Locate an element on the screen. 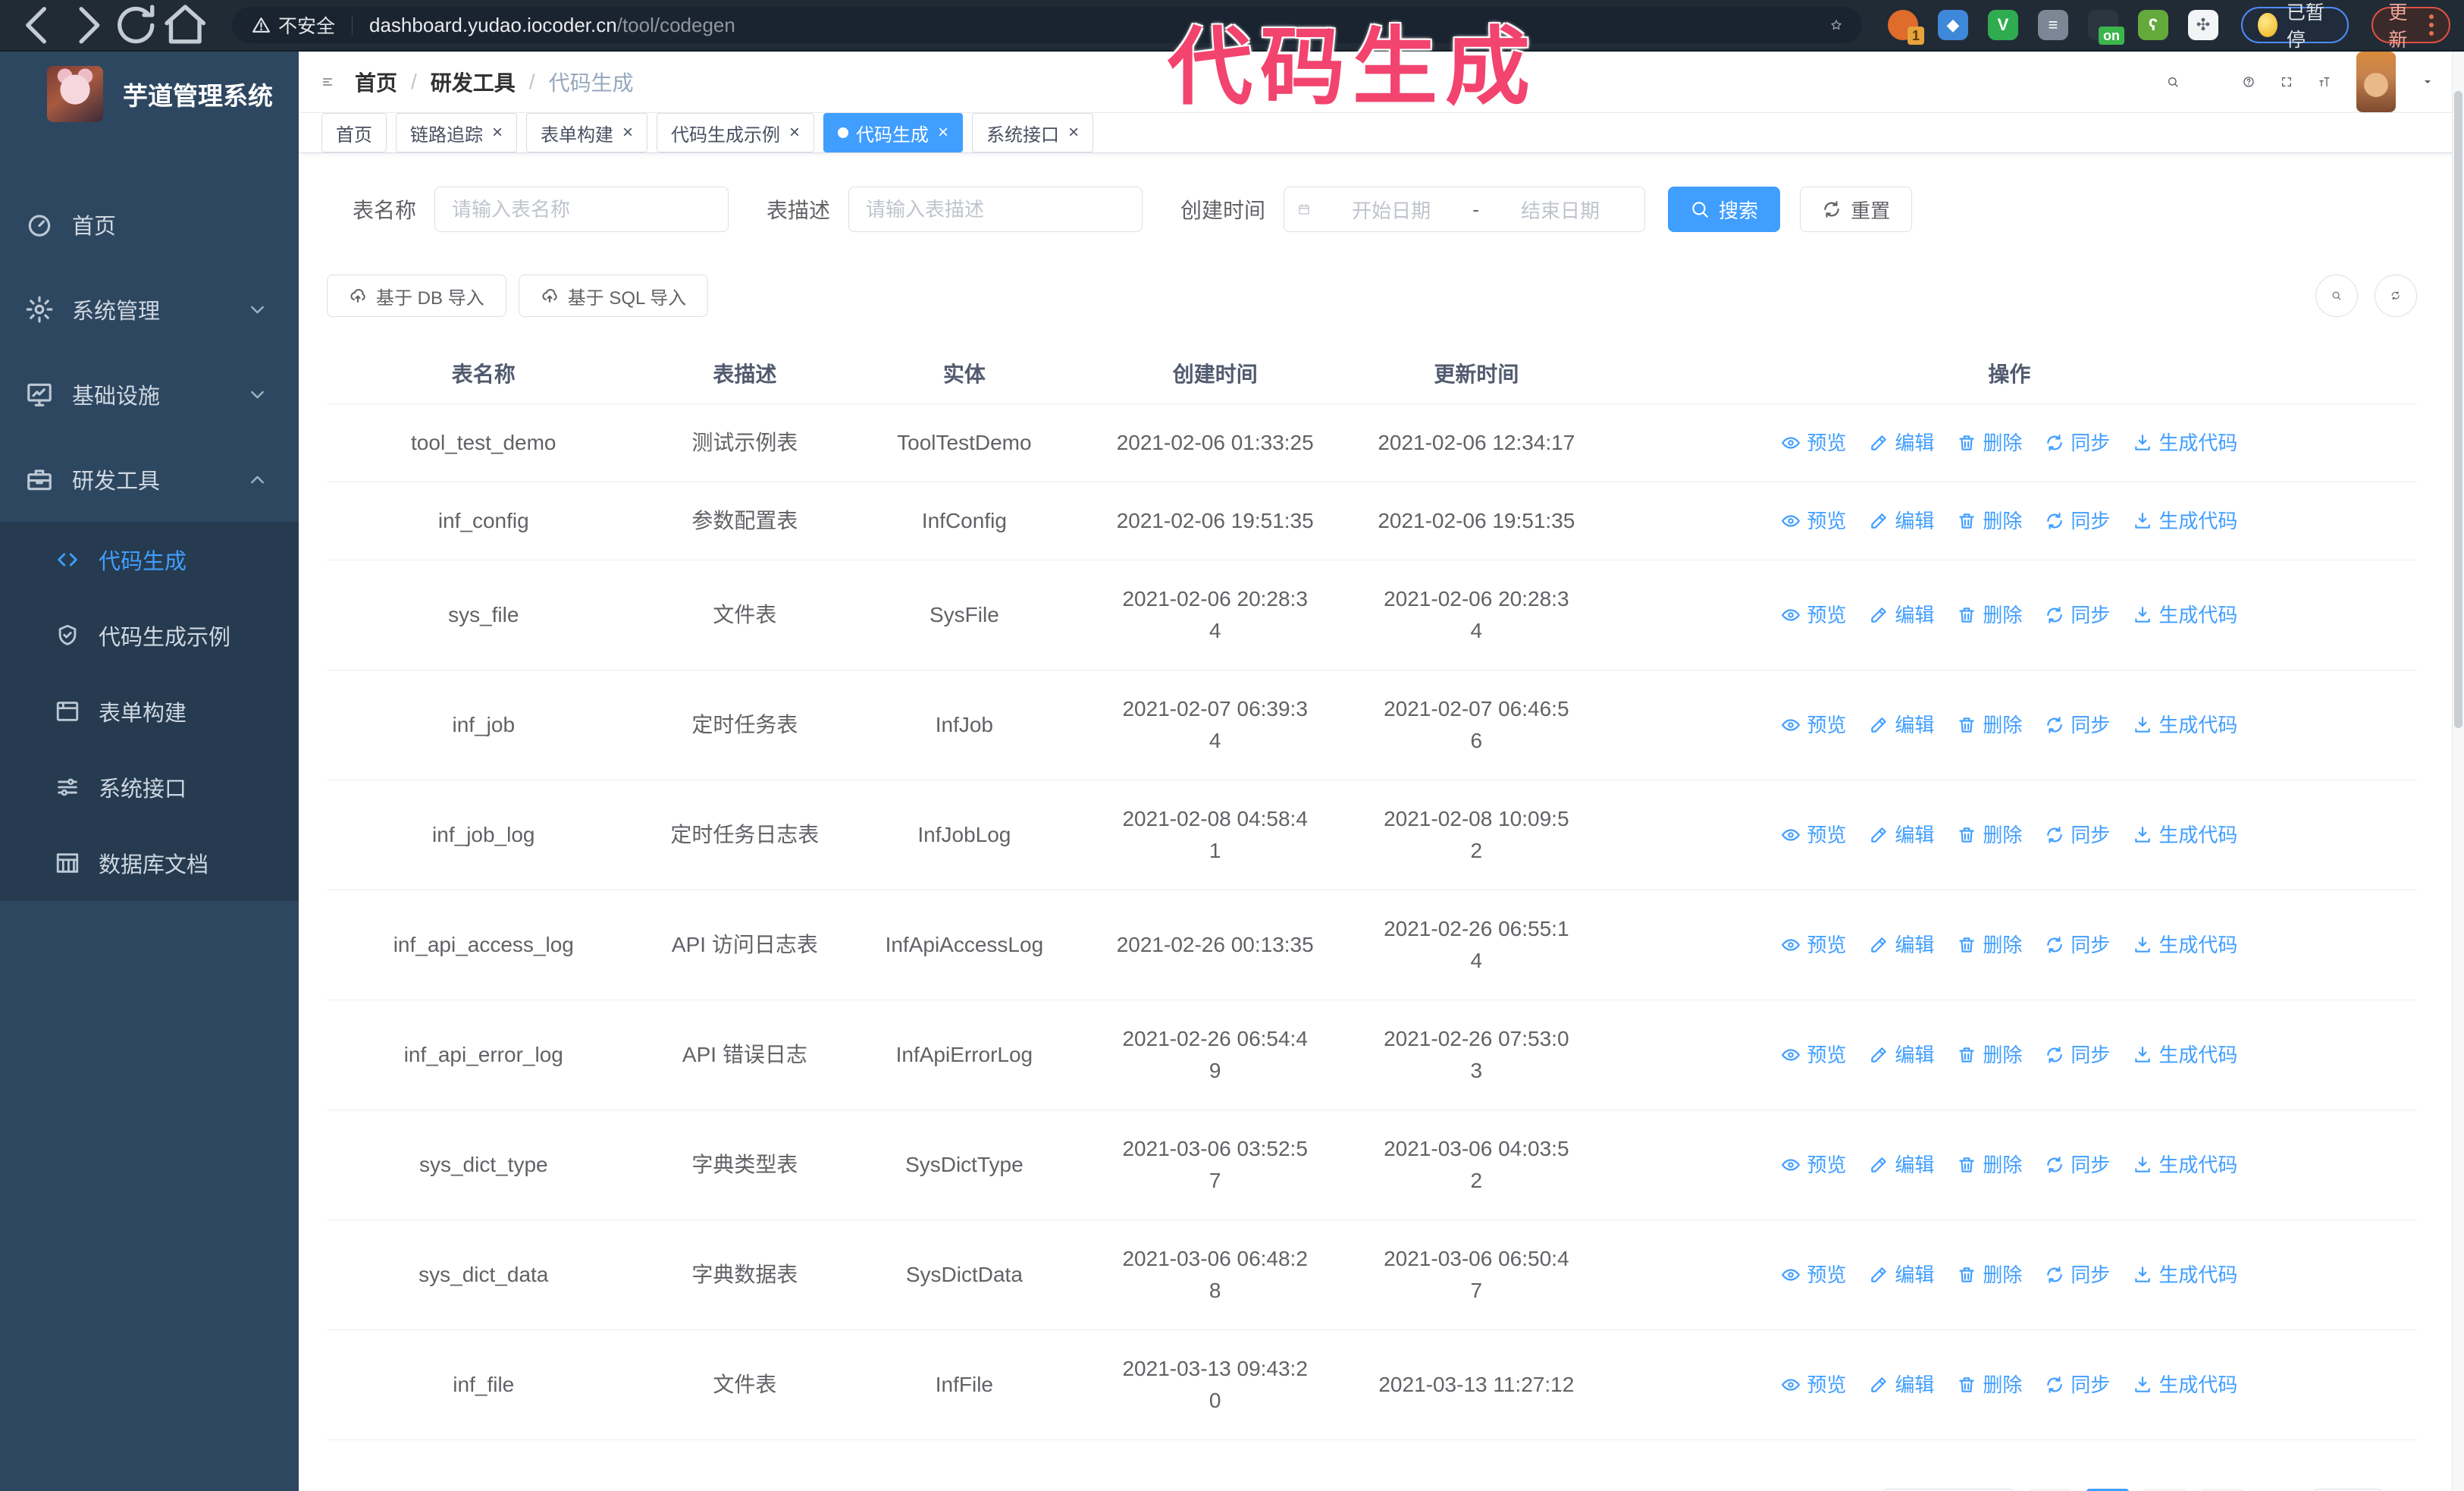 The height and width of the screenshot is (1491, 2464). sidebar-item-1: 系统管理 is located at coordinates (150, 309).